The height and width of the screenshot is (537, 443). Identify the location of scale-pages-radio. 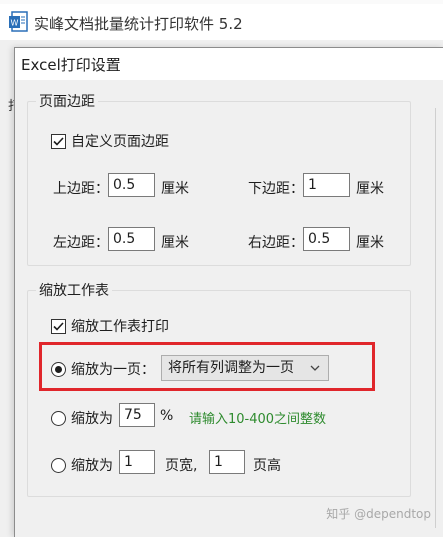
(58, 465).